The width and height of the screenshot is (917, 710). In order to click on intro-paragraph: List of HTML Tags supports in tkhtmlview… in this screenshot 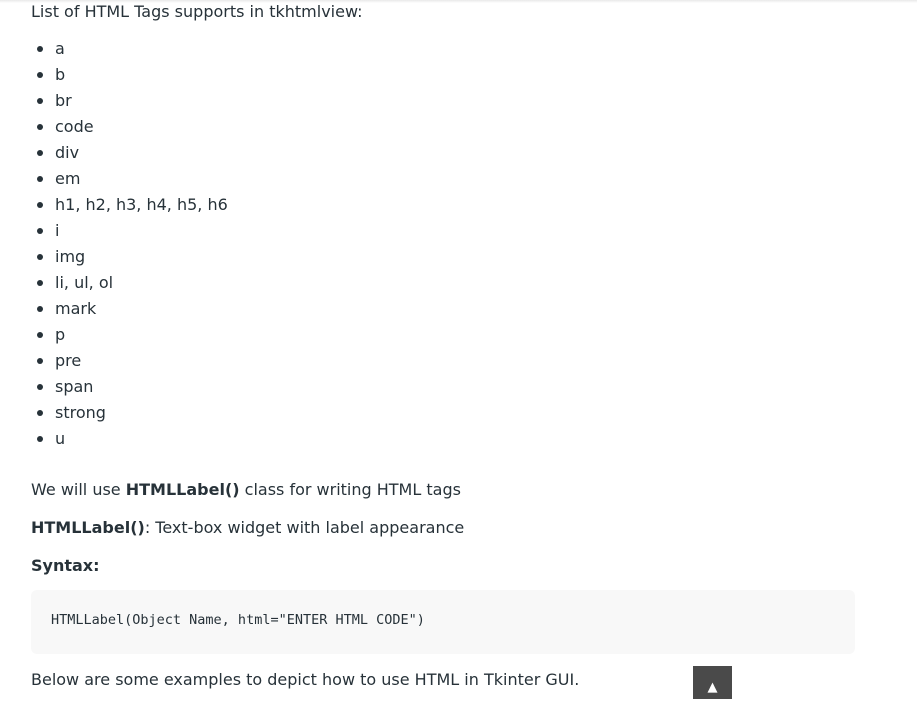, I will do `click(197, 11)`.